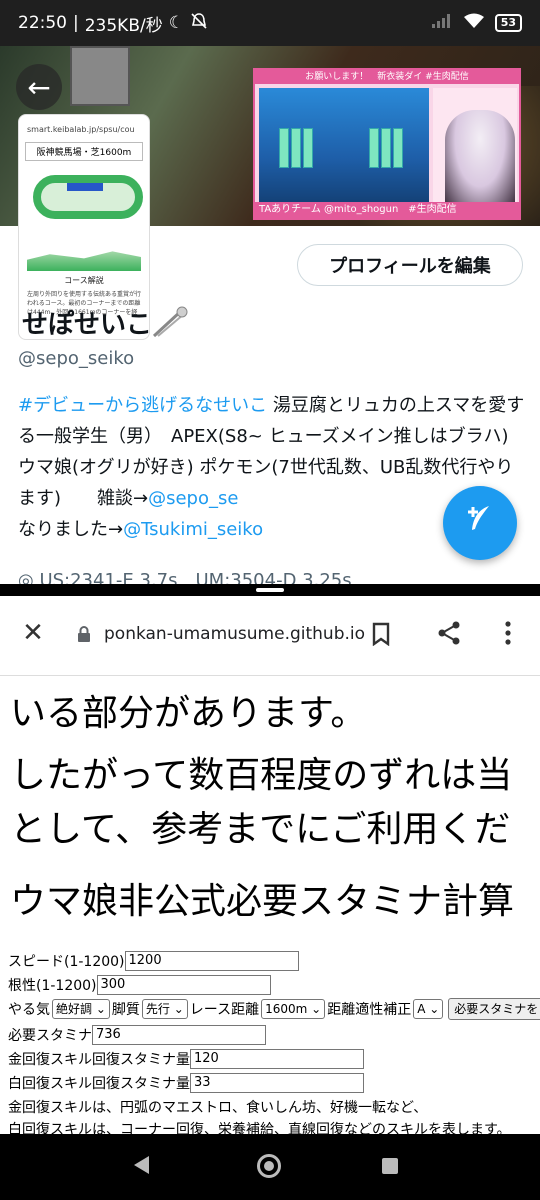 The height and width of the screenshot is (1200, 540). I want to click on bio-mention-link: @sepo_se, so click(193, 498).